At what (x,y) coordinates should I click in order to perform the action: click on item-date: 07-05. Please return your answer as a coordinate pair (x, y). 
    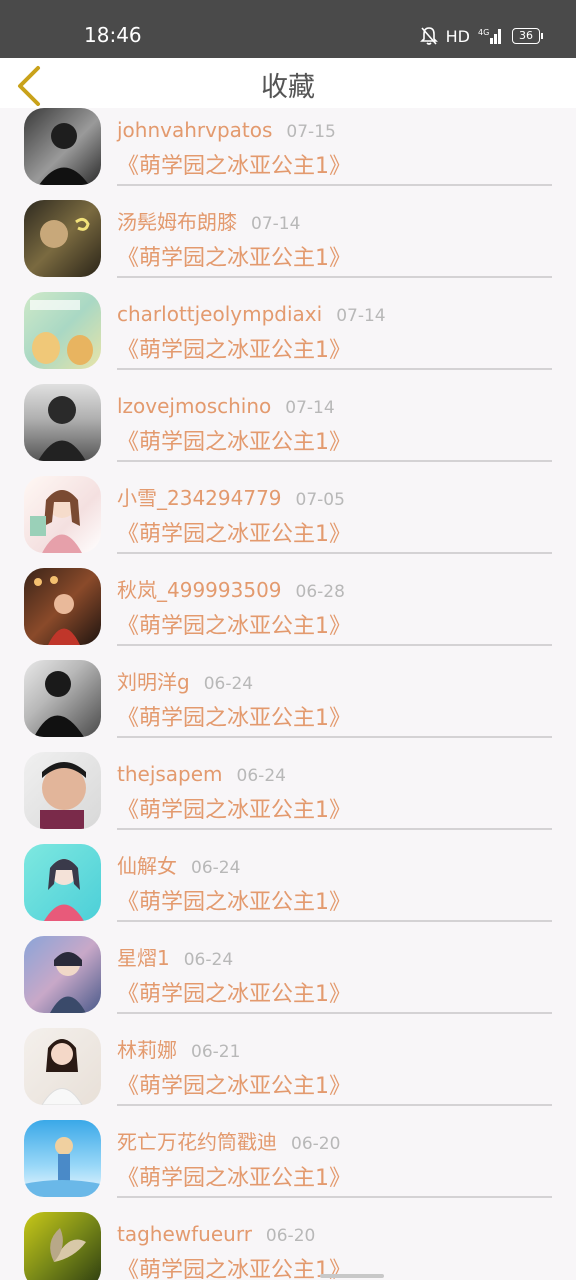
    Looking at the image, I should click on (320, 500).